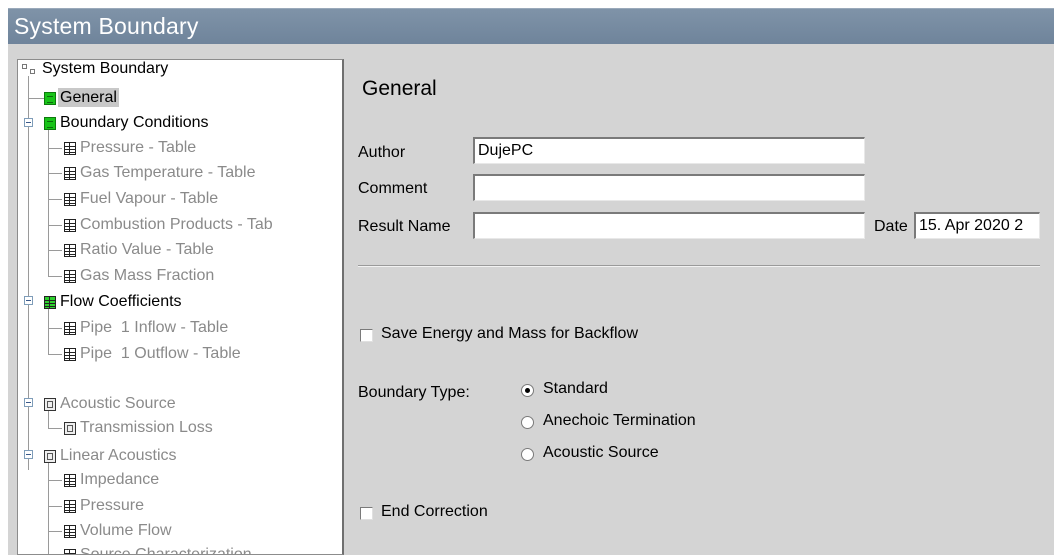 The height and width of the screenshot is (555, 1054). I want to click on tree-item-general: General, so click(88, 98).